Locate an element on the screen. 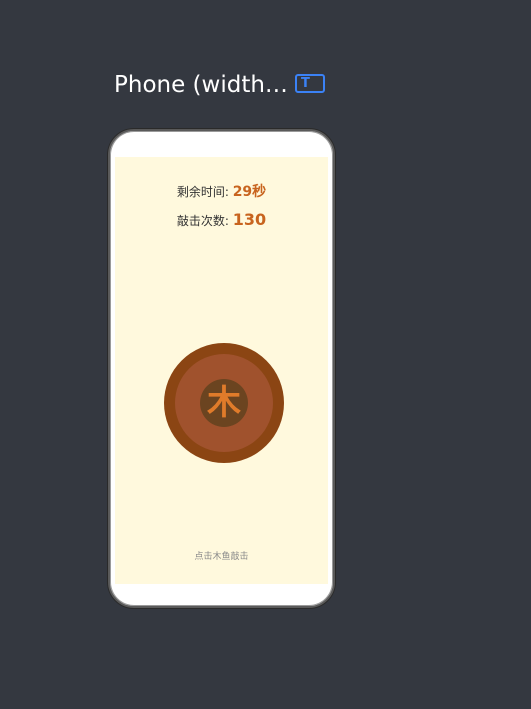 This screenshot has width=531, height=709. hit-count-row: 敲击次数: 130 is located at coordinates (221, 219).